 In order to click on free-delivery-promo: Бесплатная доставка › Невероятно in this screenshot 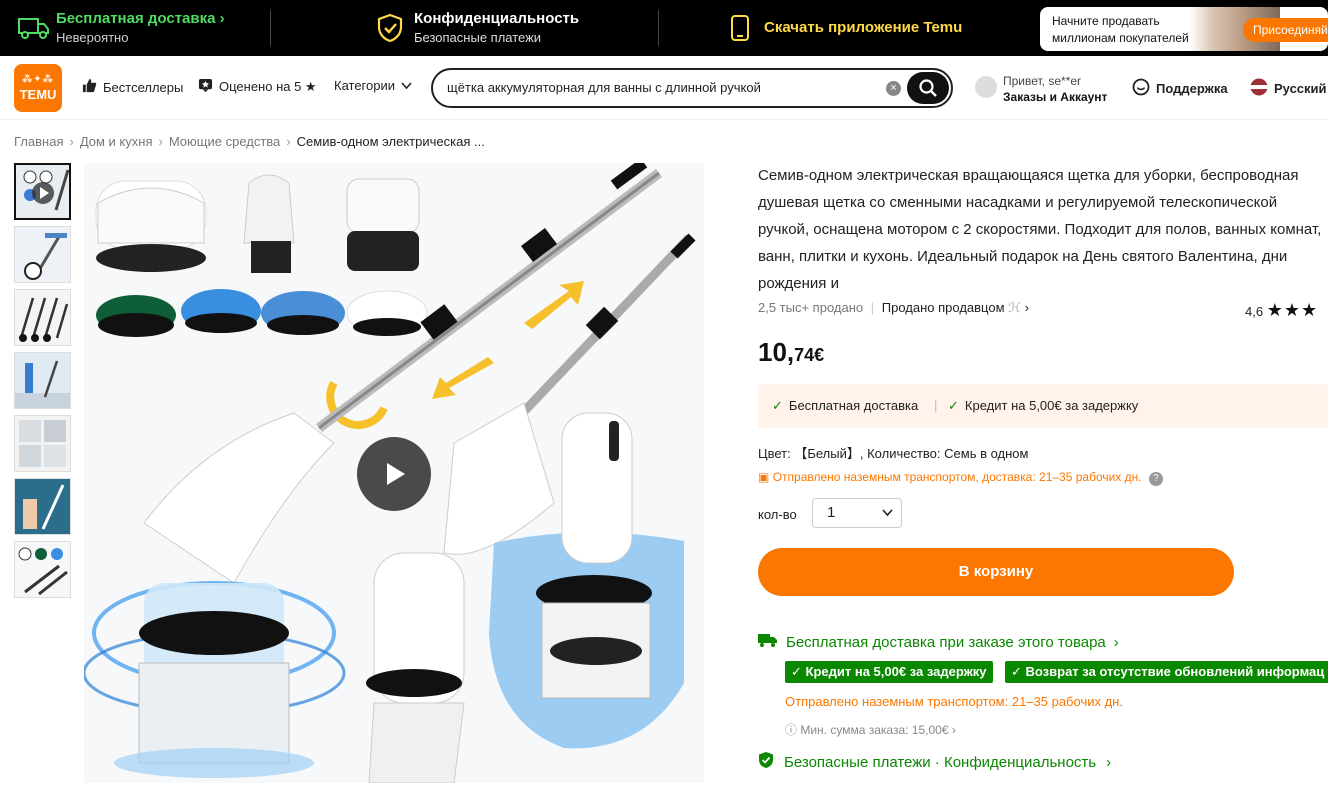, I will do `click(119, 28)`.